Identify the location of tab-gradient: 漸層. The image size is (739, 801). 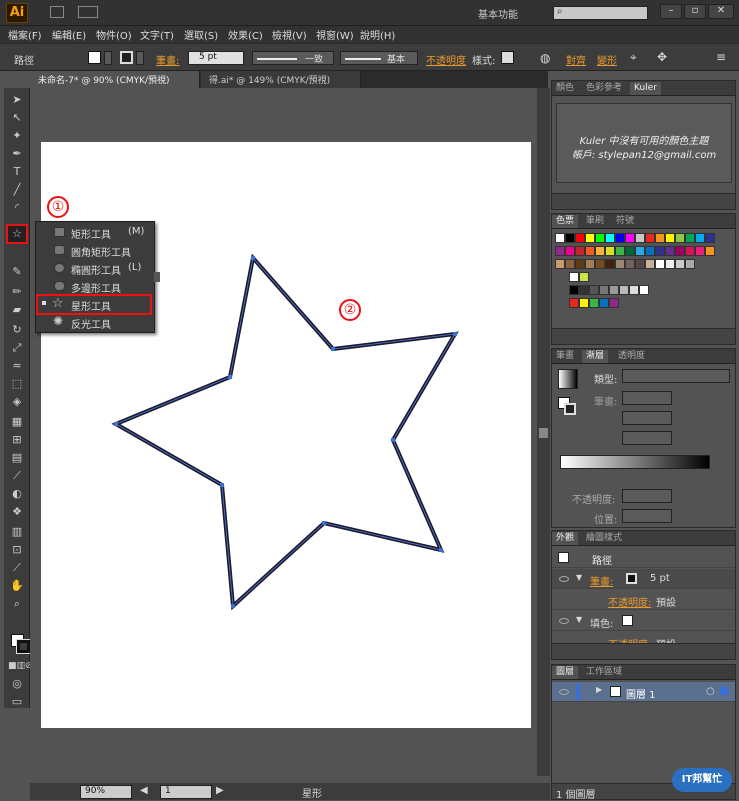
(595, 356).